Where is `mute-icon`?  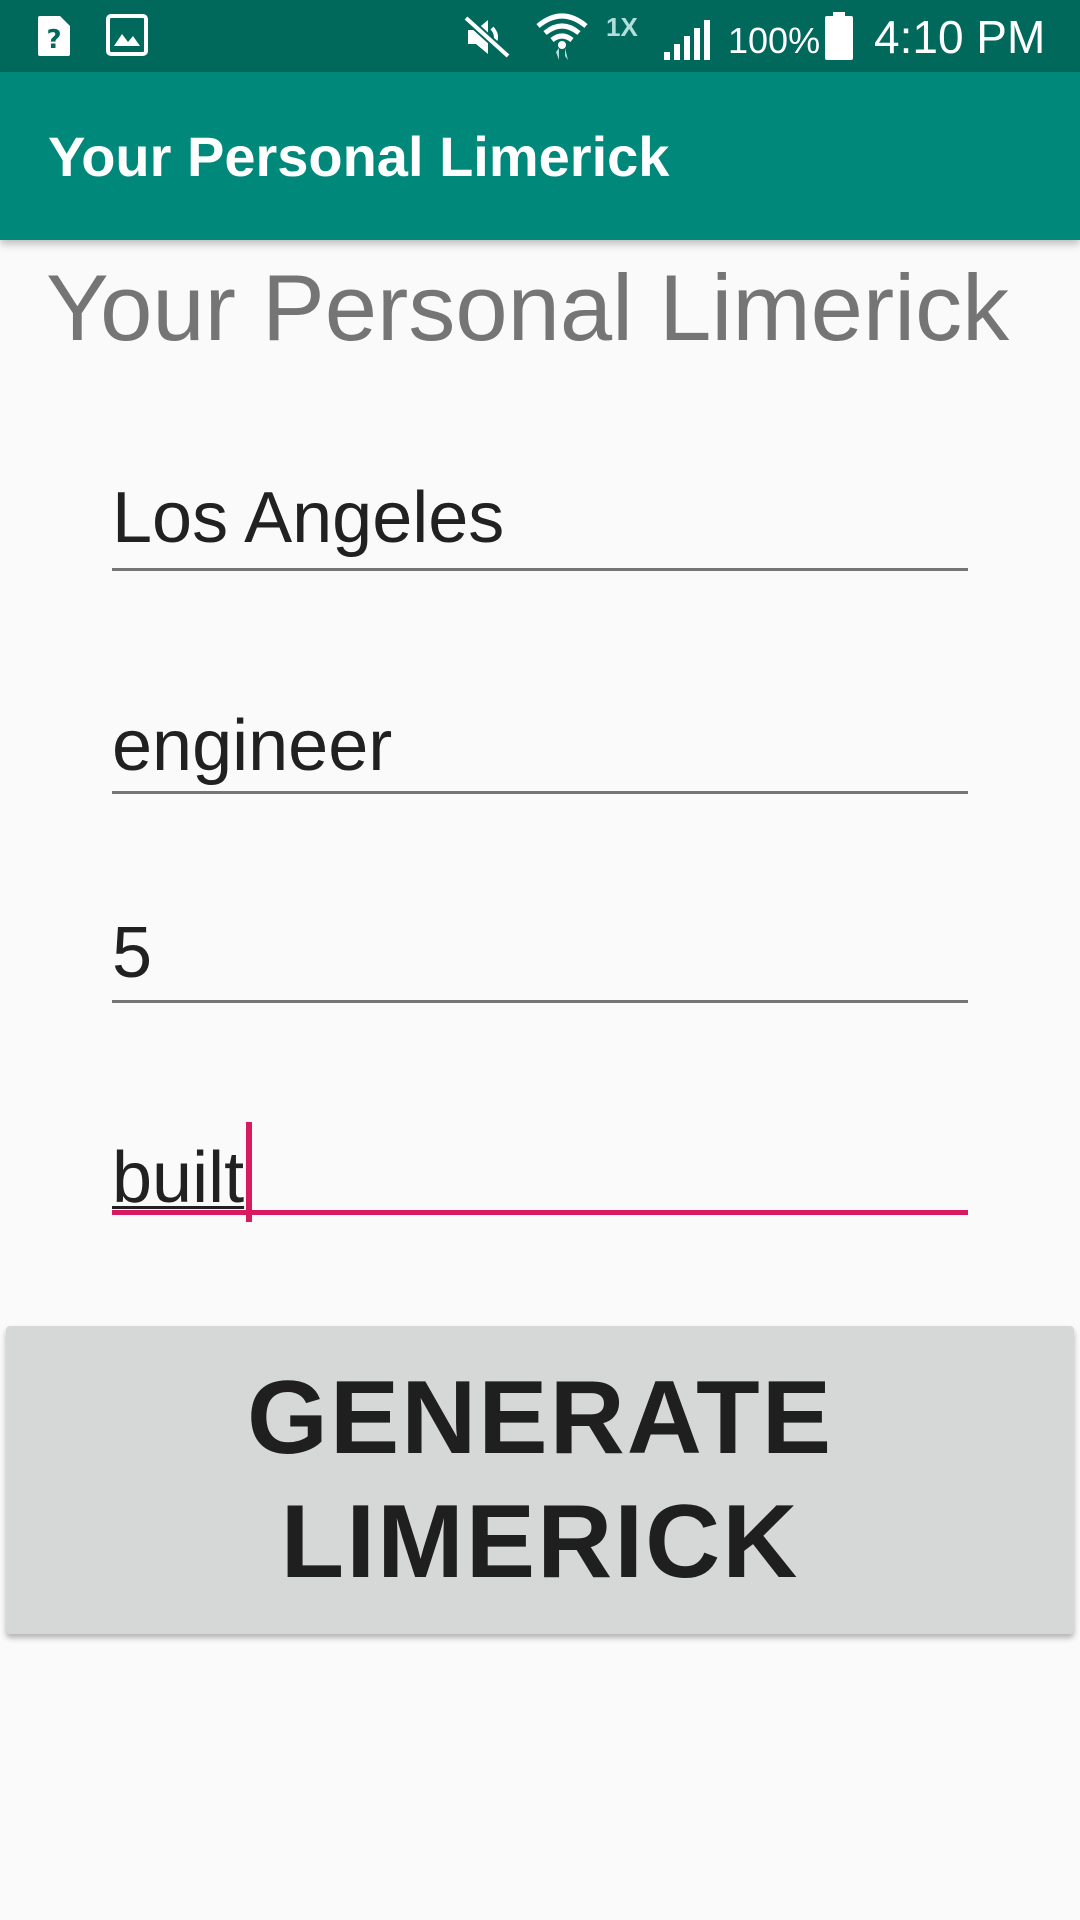
mute-icon is located at coordinates (487, 39).